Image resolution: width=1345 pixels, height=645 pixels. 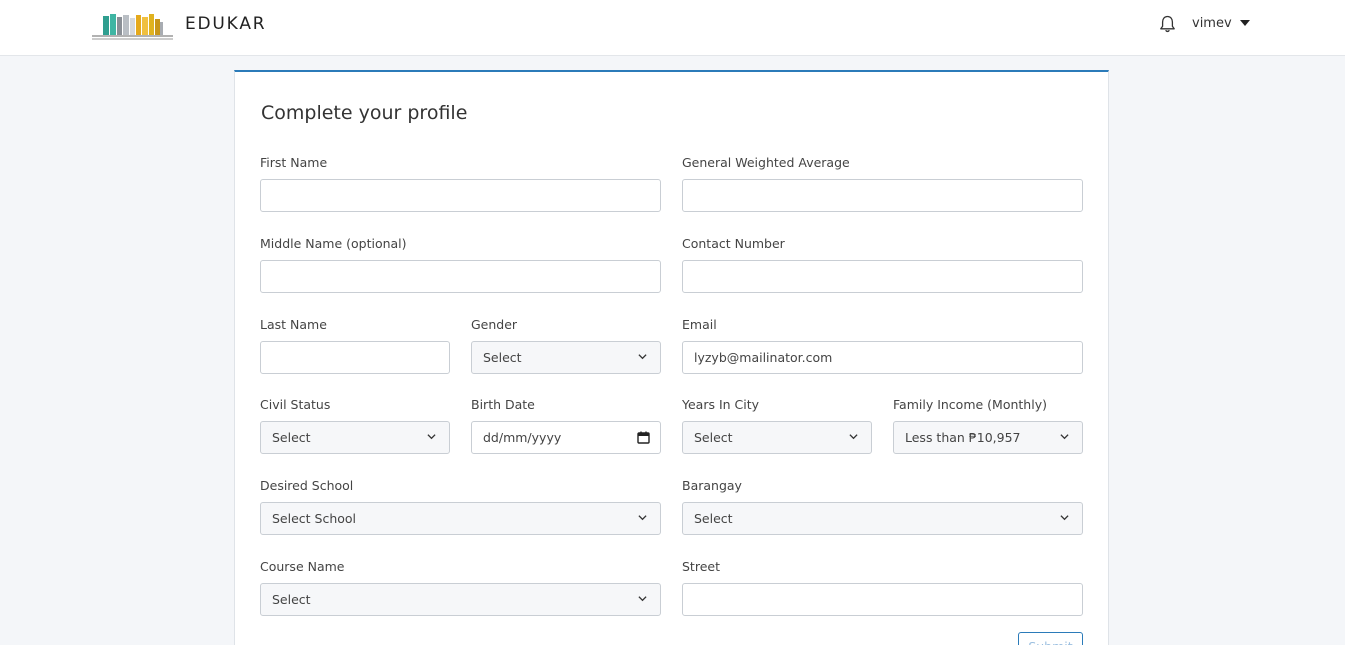 I want to click on birth-date-label: Birth Date, so click(x=503, y=404).